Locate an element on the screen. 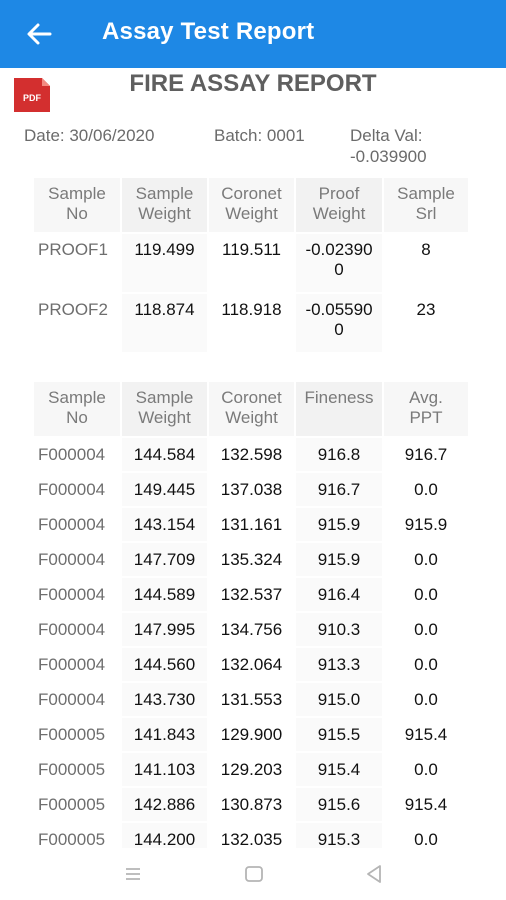 This screenshot has height=900, width=506. coronet-weight-cell: 119.511 is located at coordinates (251, 263).